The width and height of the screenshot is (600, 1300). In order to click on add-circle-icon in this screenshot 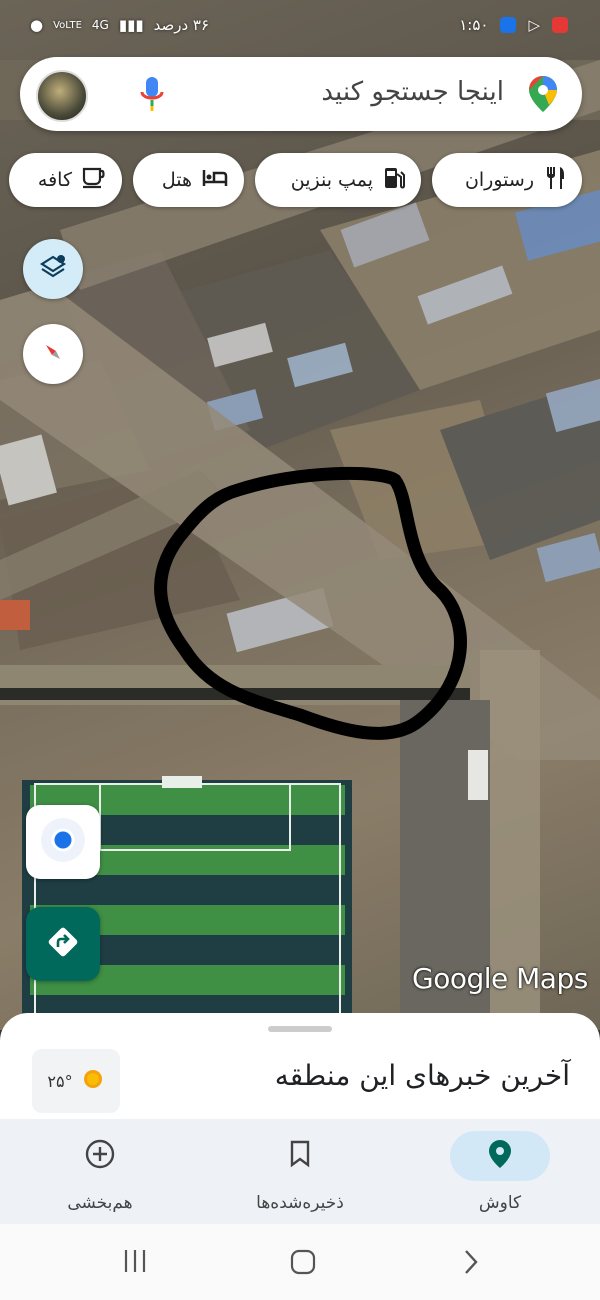, I will do `click(100, 1156)`.